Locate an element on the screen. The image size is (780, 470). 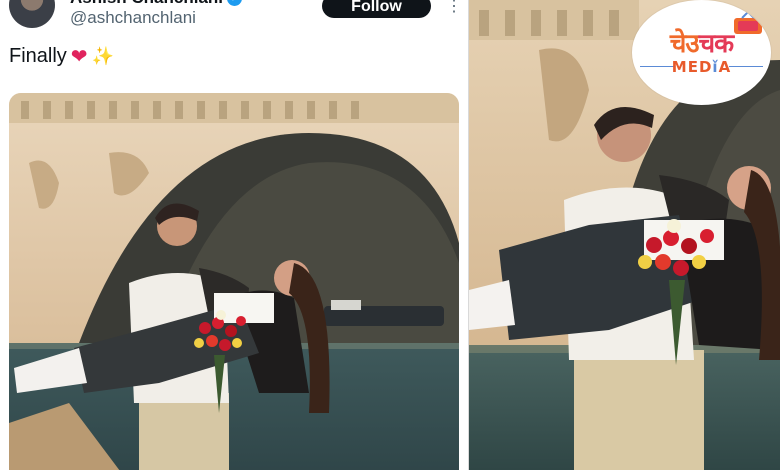
watermark-logo: चेउचक MEDǐA is located at coordinates (701, 52).